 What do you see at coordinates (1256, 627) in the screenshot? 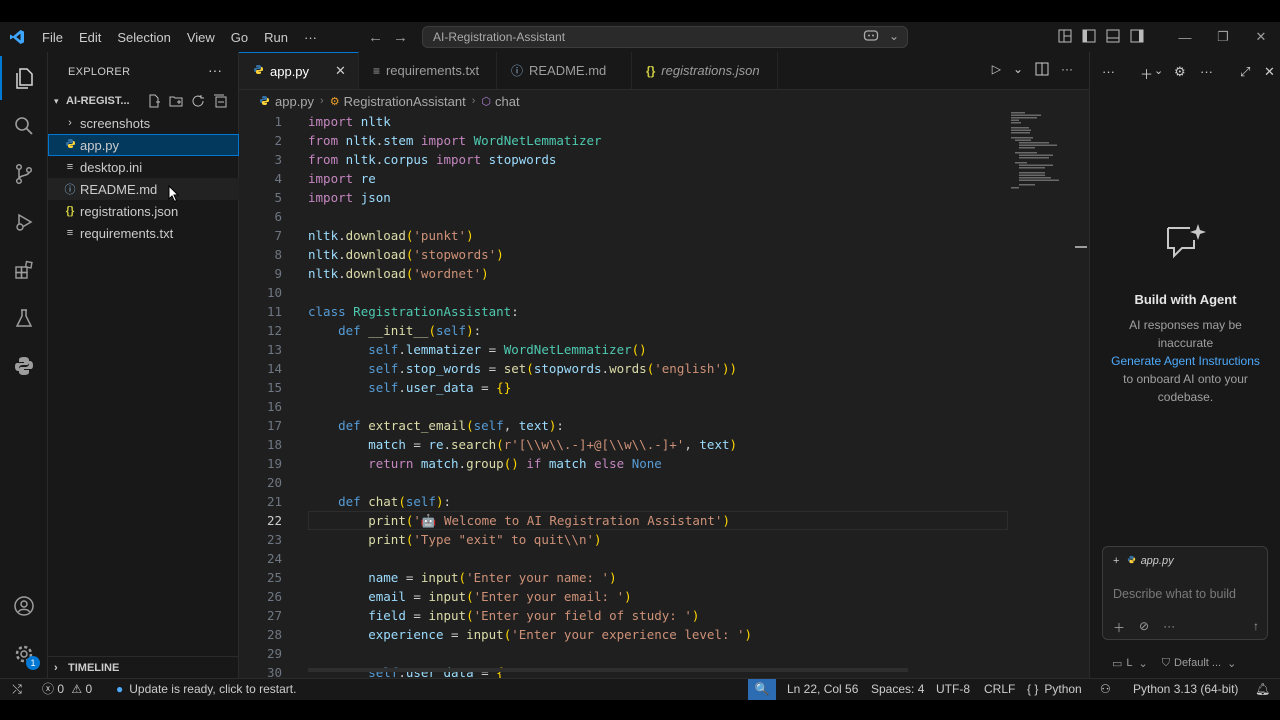
I see `send-arrow-icon: ↑` at bounding box center [1256, 627].